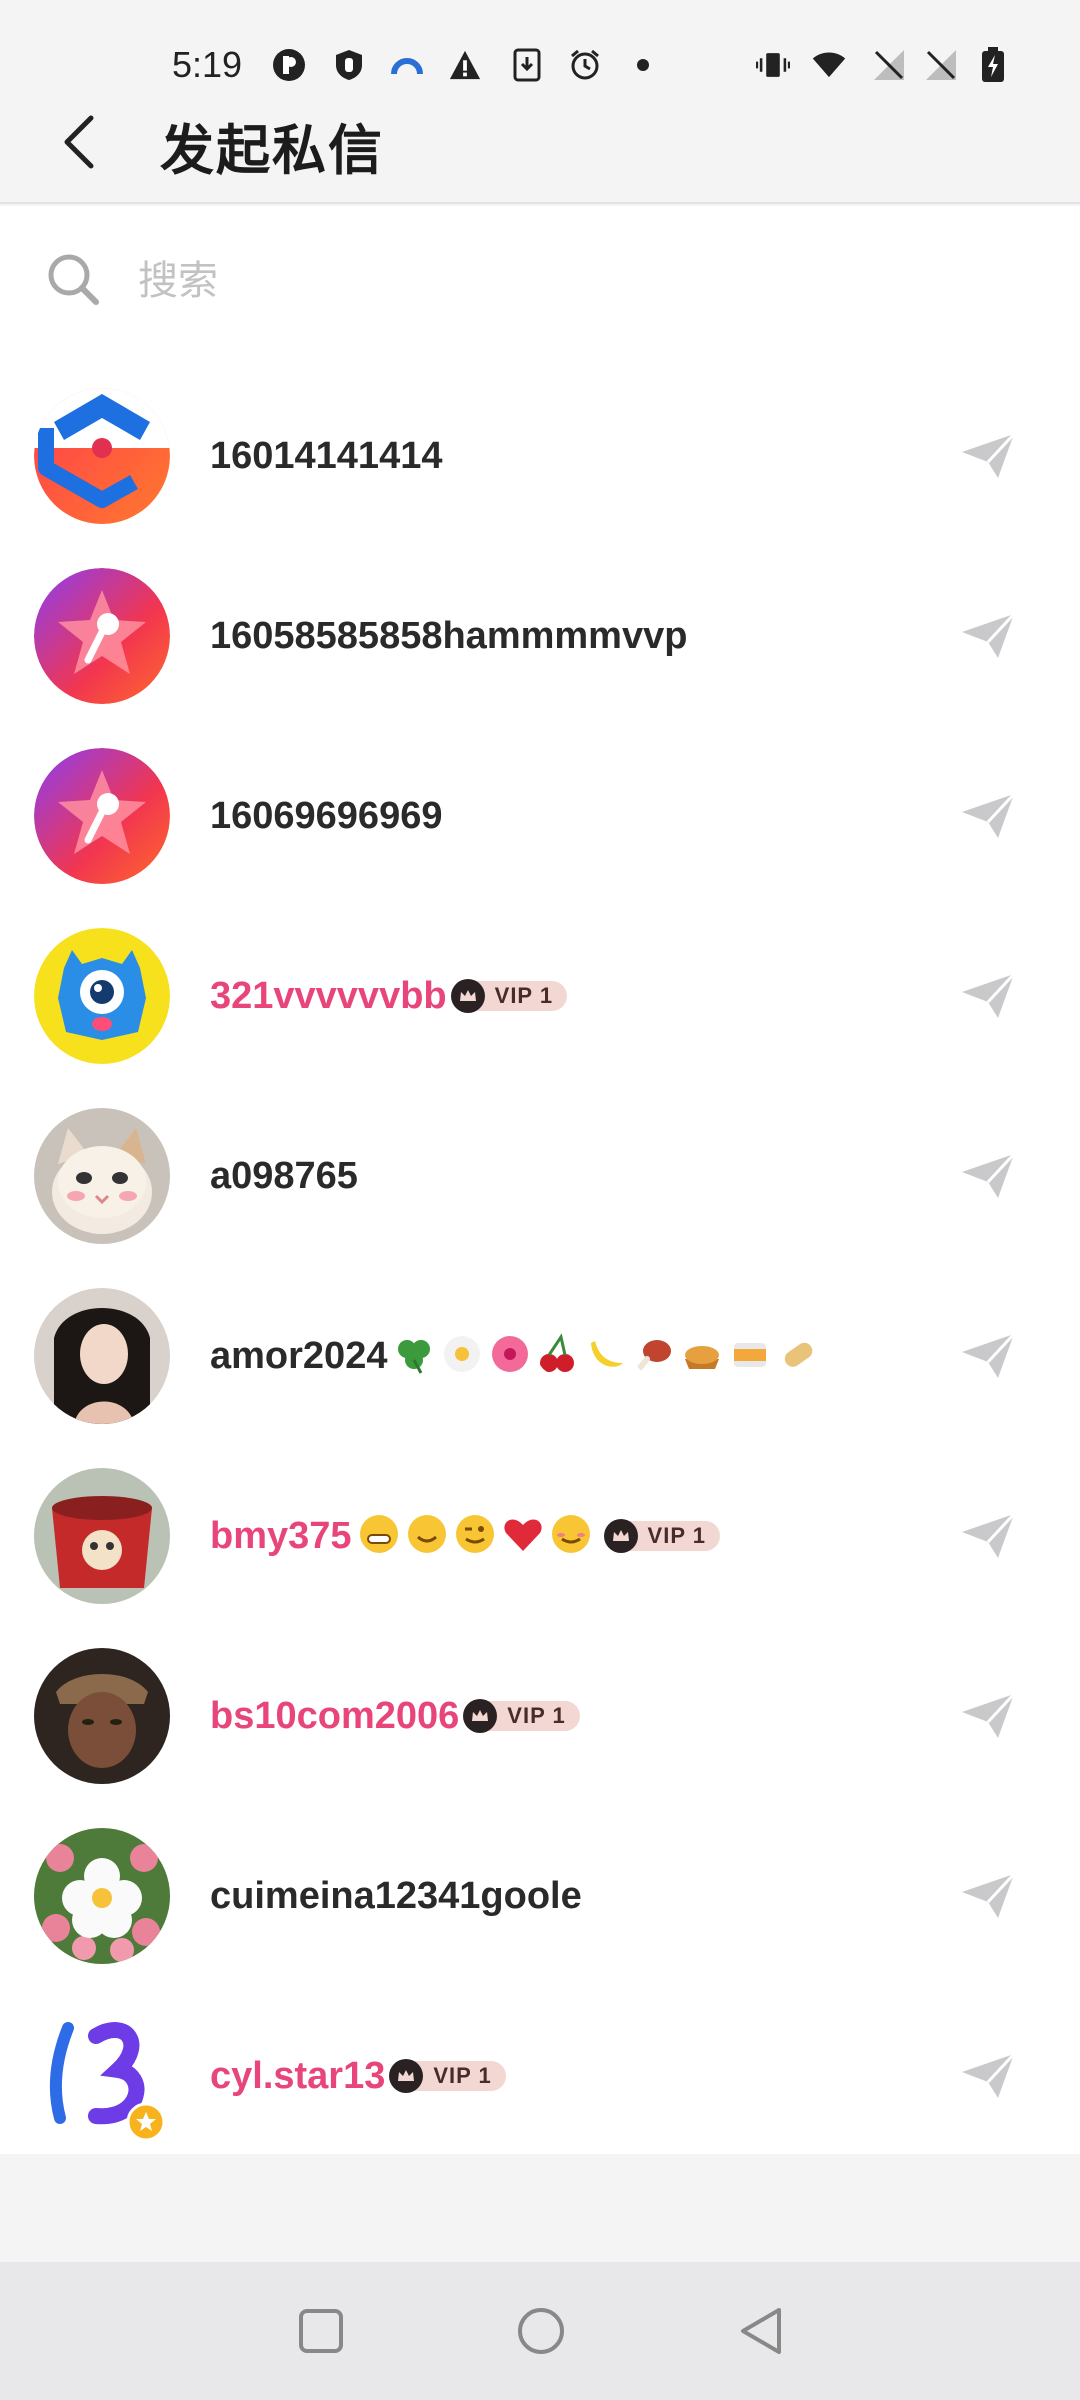  Describe the element at coordinates (761, 2331) in the screenshot. I see `back-nav-button` at that location.